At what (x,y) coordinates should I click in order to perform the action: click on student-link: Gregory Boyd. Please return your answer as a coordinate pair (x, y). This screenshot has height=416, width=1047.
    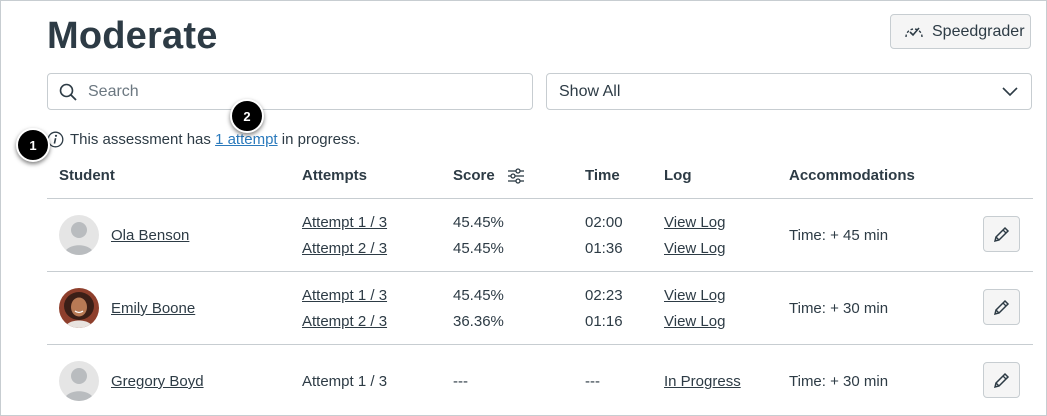
    Looking at the image, I should click on (157, 381).